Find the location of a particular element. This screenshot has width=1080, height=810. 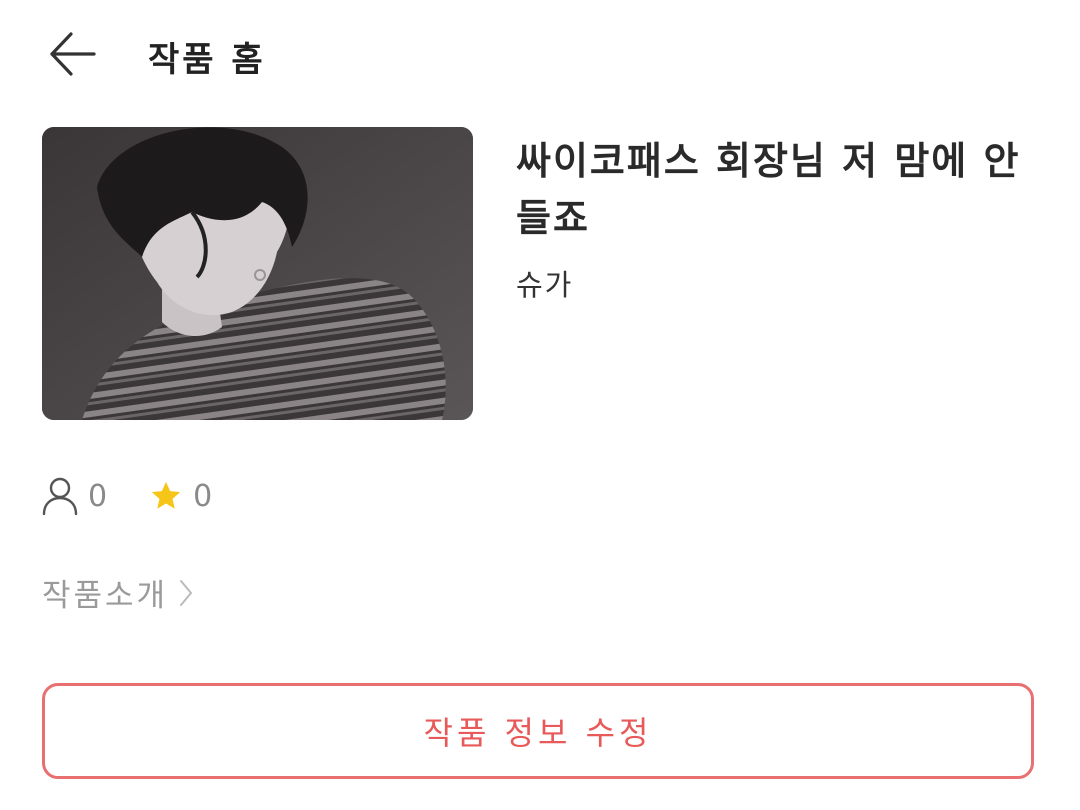

back-button is located at coordinates (73, 54).